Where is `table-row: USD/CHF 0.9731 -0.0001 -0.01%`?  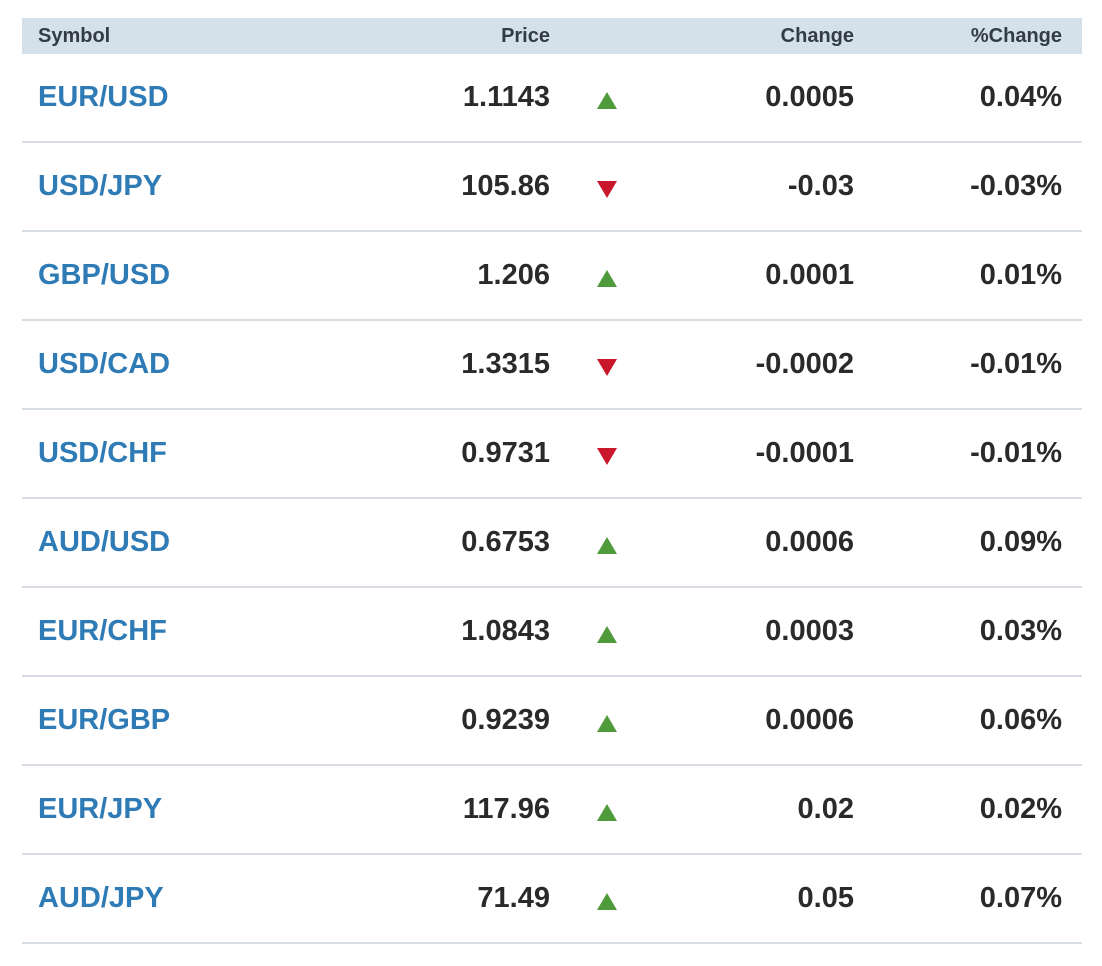 table-row: USD/CHF 0.9731 -0.0001 -0.01% is located at coordinates (552, 454).